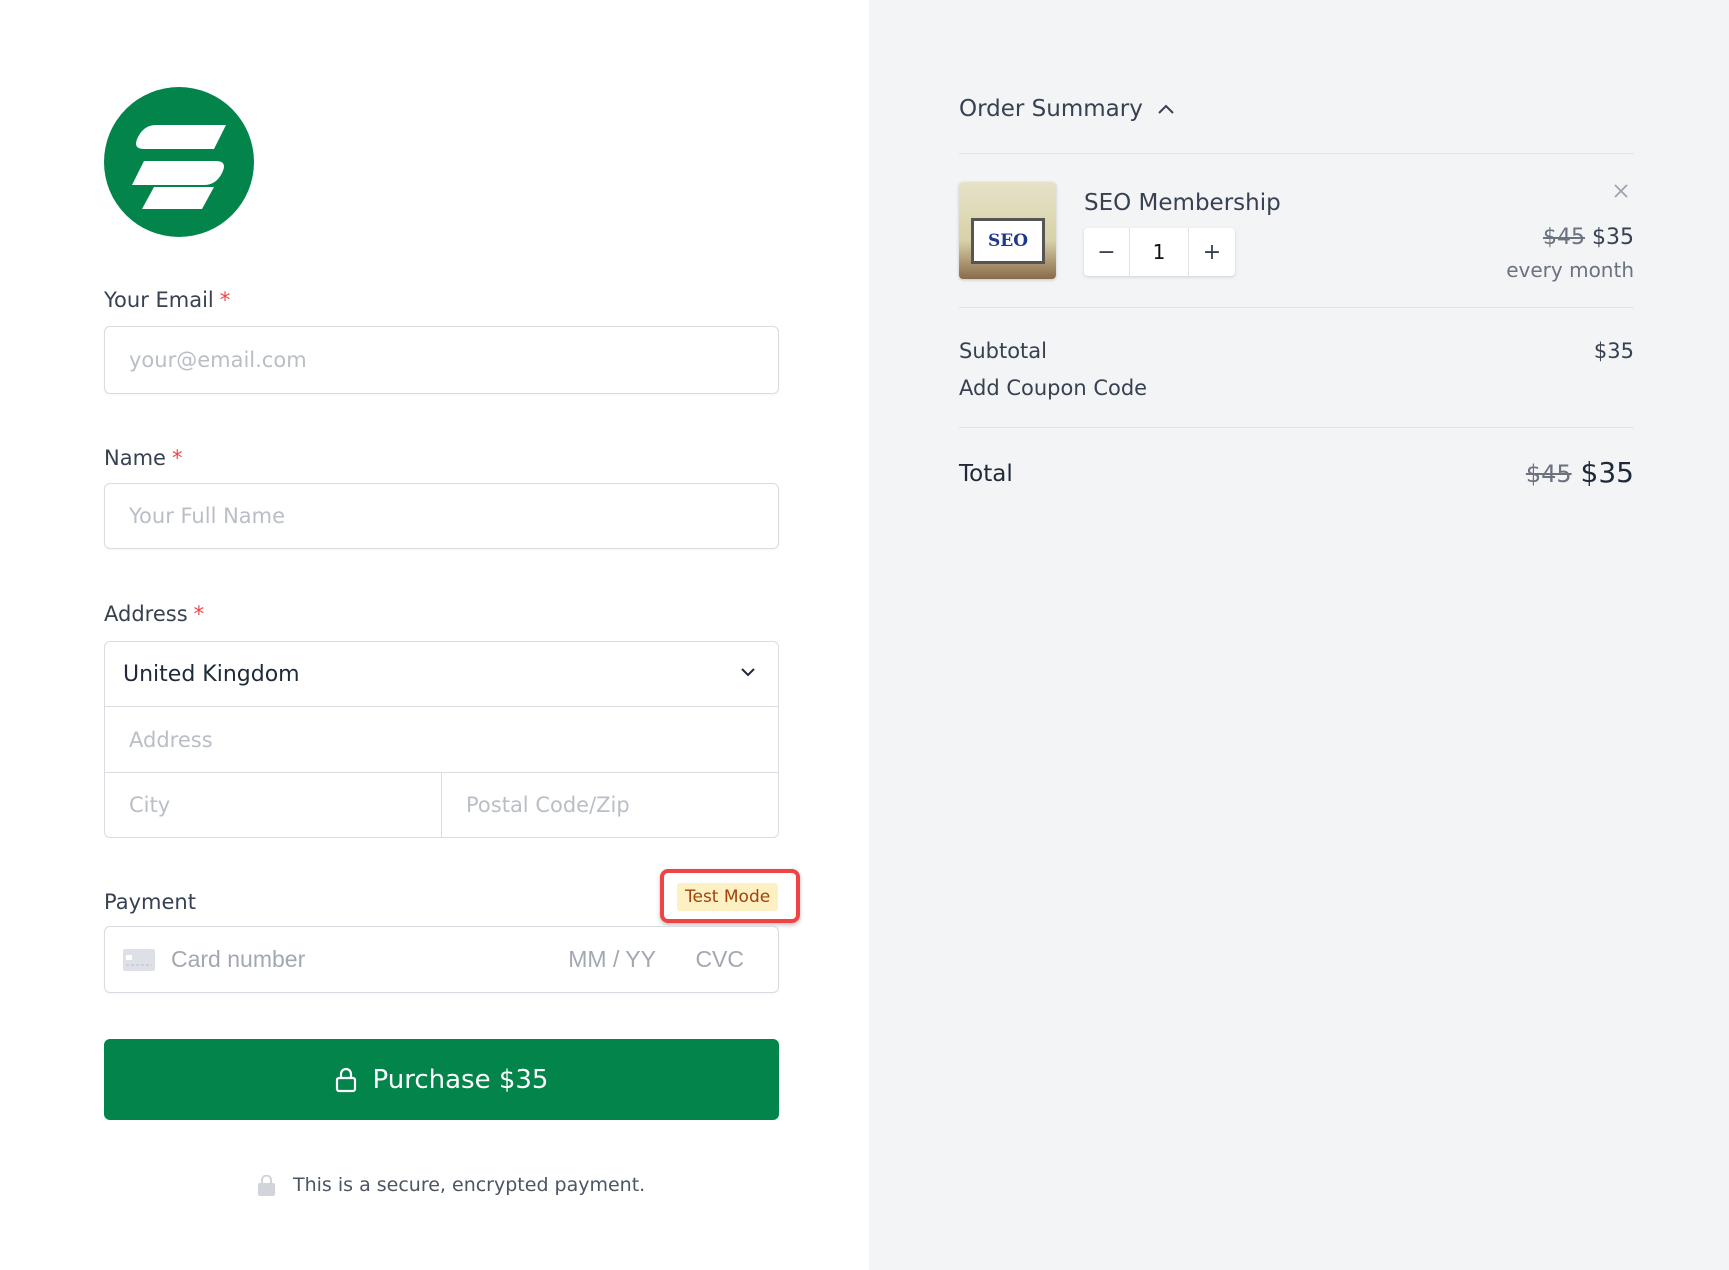  I want to click on quantity-stepper: − 1 +, so click(1159, 252).